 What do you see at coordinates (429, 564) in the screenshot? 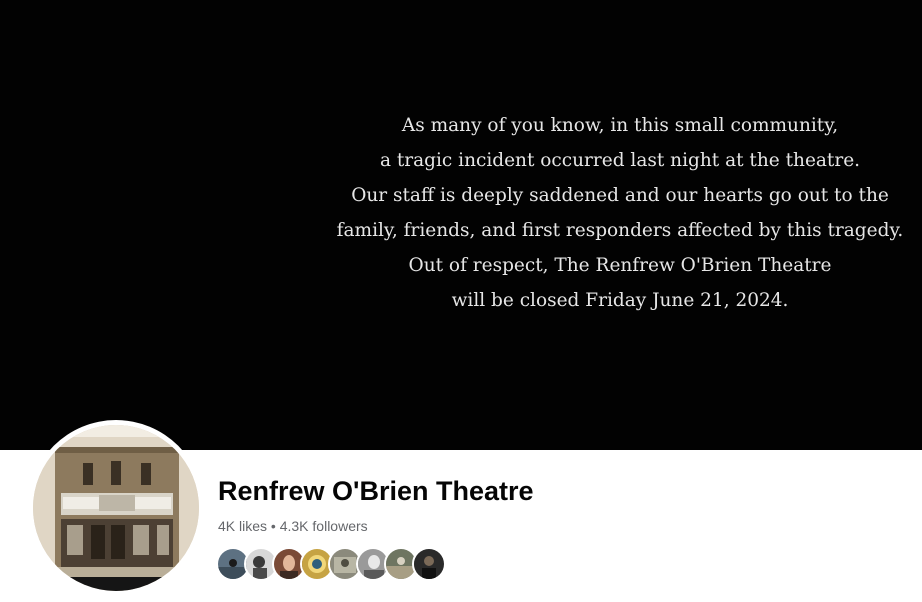
I see `follower-avatar` at bounding box center [429, 564].